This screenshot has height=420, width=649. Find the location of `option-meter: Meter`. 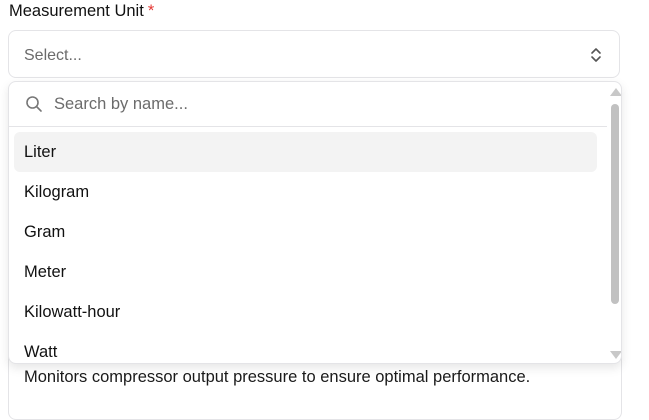

option-meter: Meter is located at coordinates (305, 272).